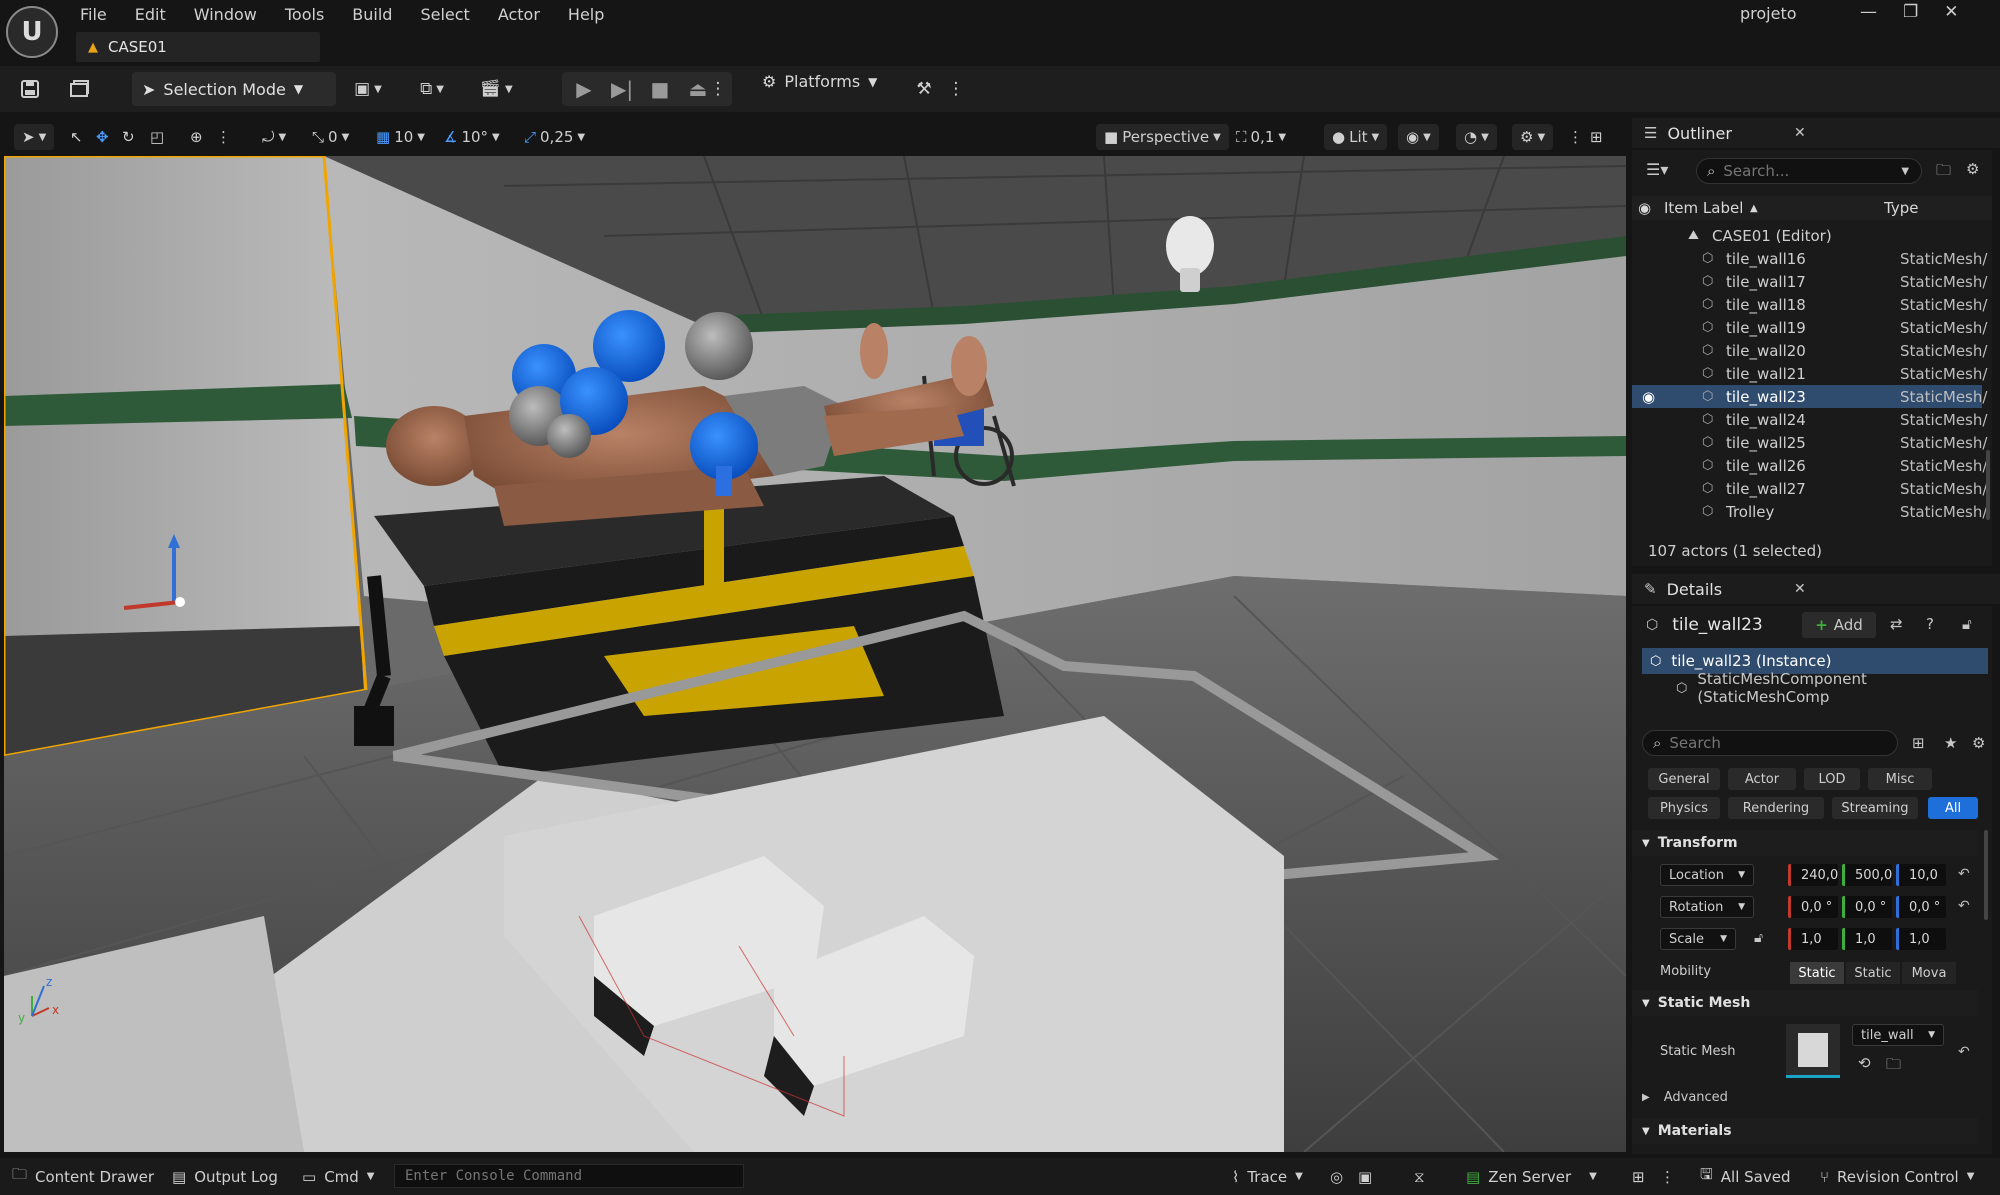  Describe the element at coordinates (93, 14) in the screenshot. I see `menu-file: File` at that location.